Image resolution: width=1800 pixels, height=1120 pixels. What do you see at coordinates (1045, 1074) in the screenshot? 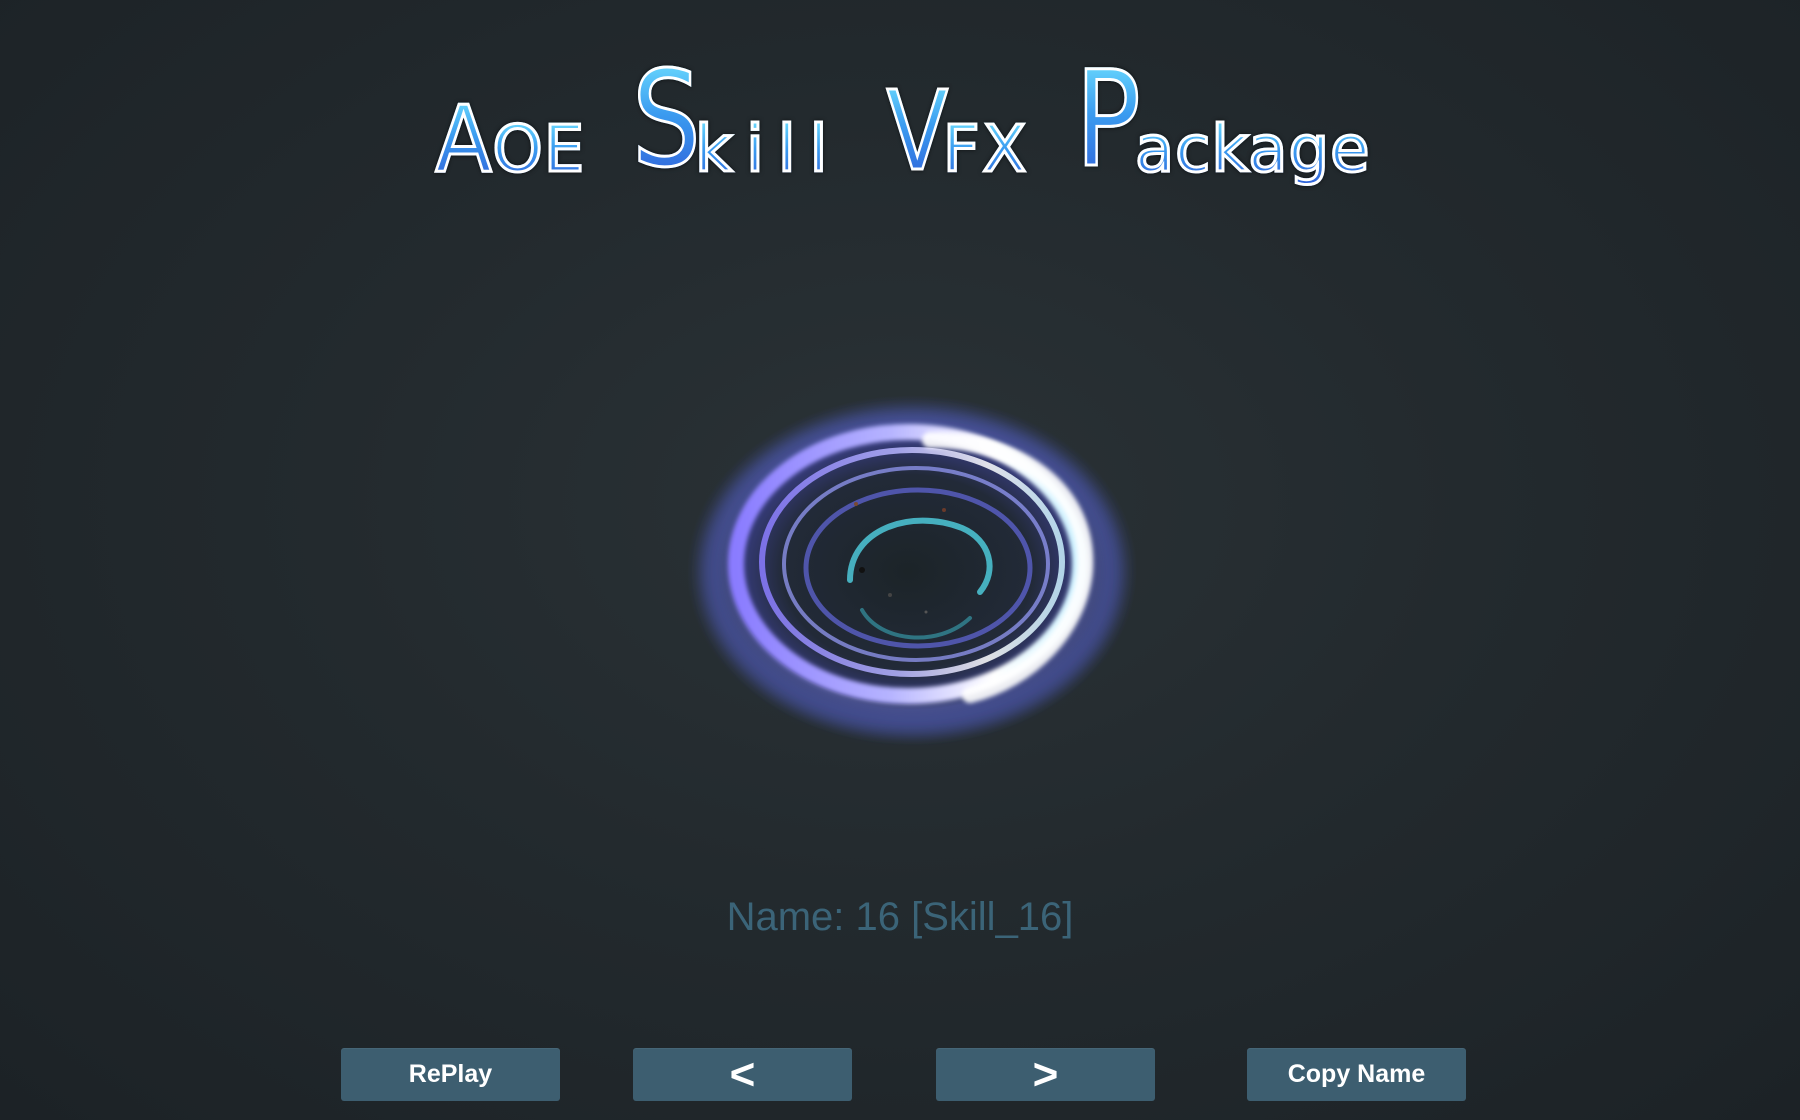
I see `next-button: >` at bounding box center [1045, 1074].